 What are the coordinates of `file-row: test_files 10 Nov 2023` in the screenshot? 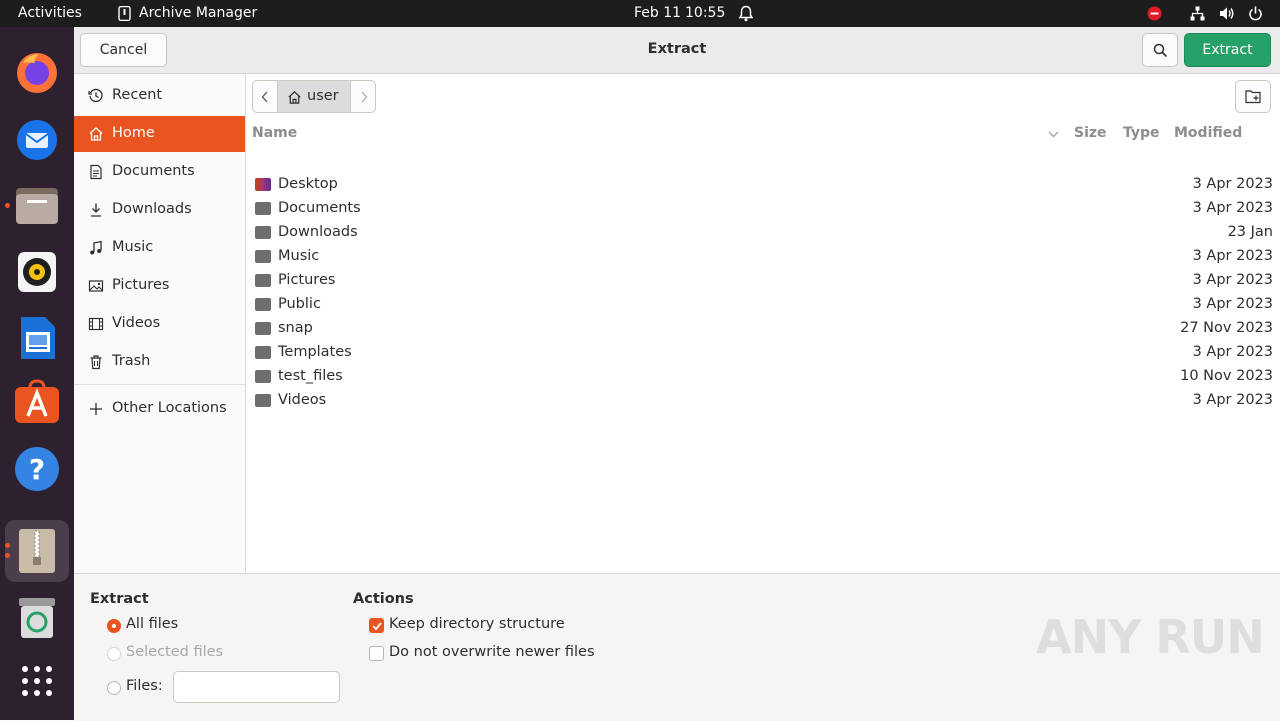 It's located at (763, 377).